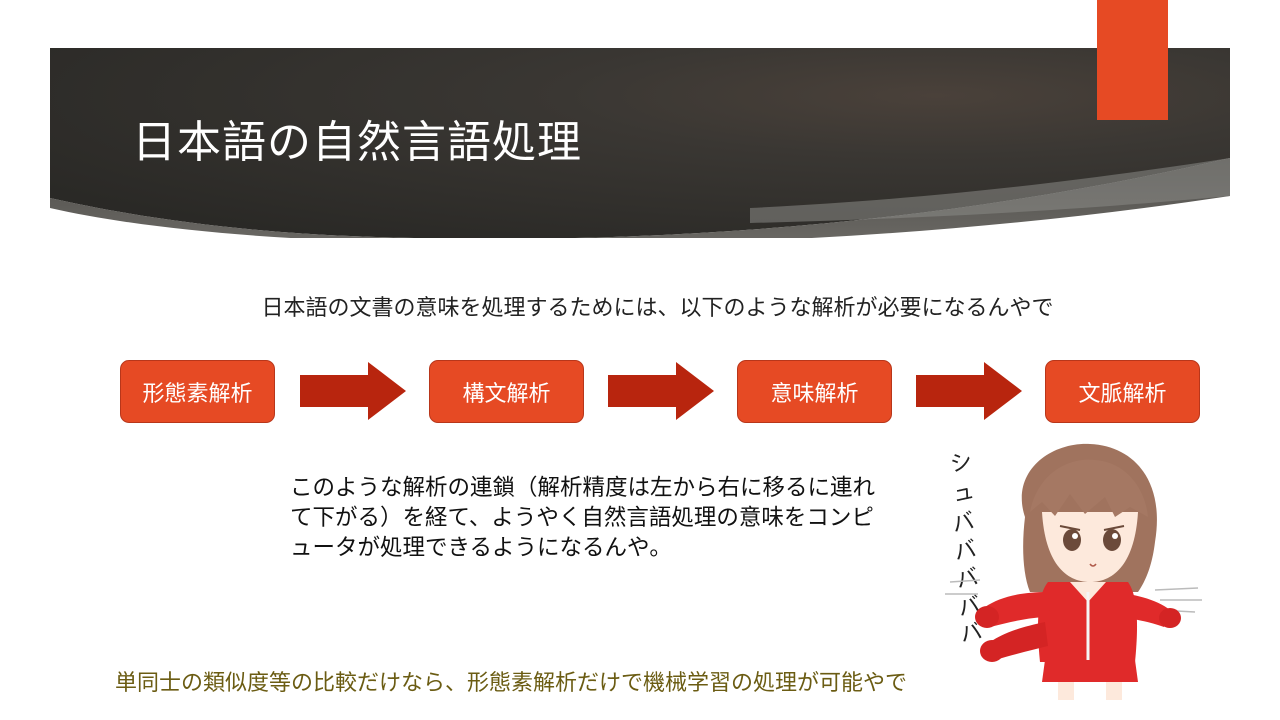 The width and height of the screenshot is (1280, 720). What do you see at coordinates (1073, 571) in the screenshot?
I see `character-illustration: シ ュ バ バ バ バ バ` at bounding box center [1073, 571].